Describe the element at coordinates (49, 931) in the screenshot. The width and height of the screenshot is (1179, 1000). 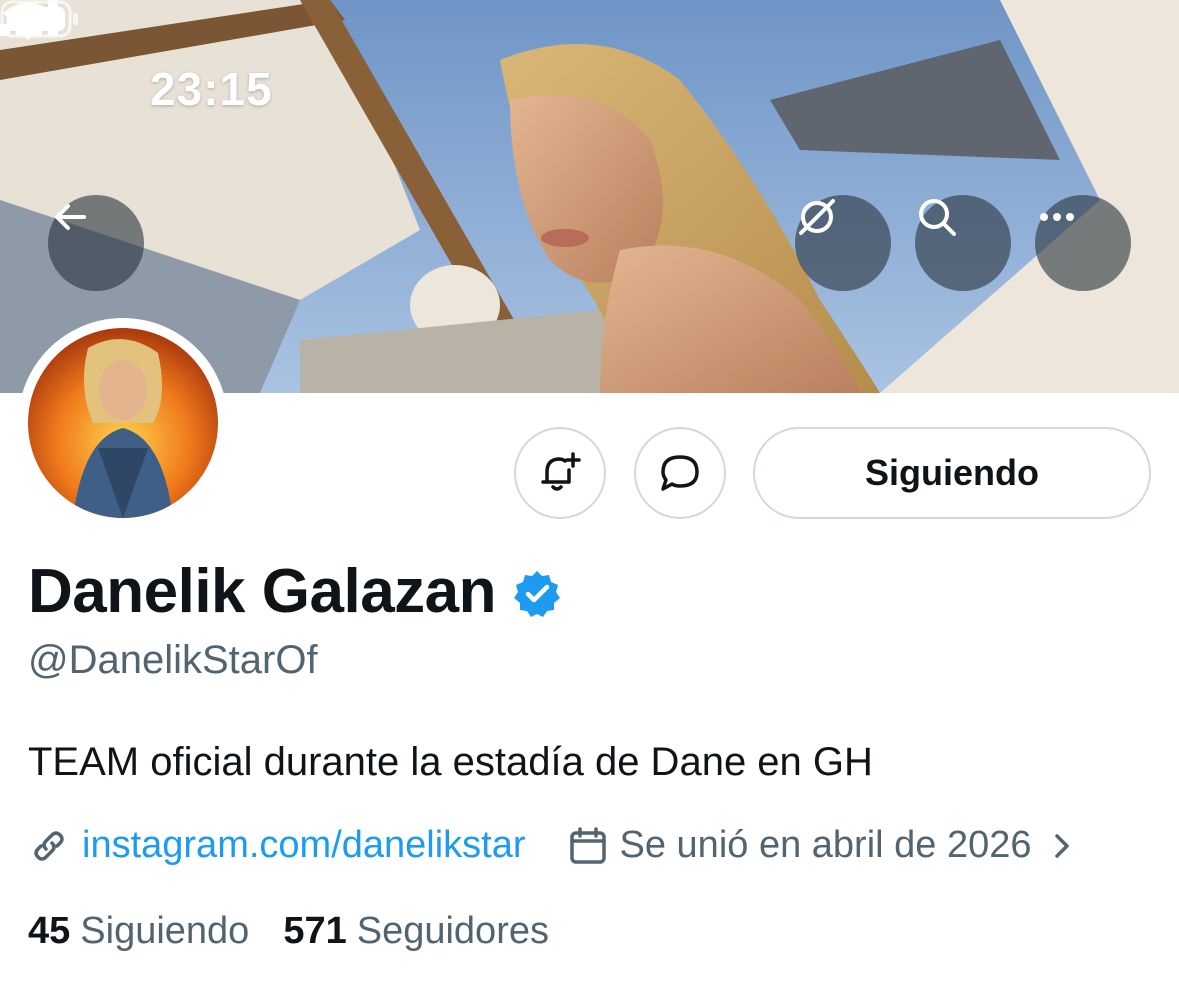
I see `following-count: 45` at that location.